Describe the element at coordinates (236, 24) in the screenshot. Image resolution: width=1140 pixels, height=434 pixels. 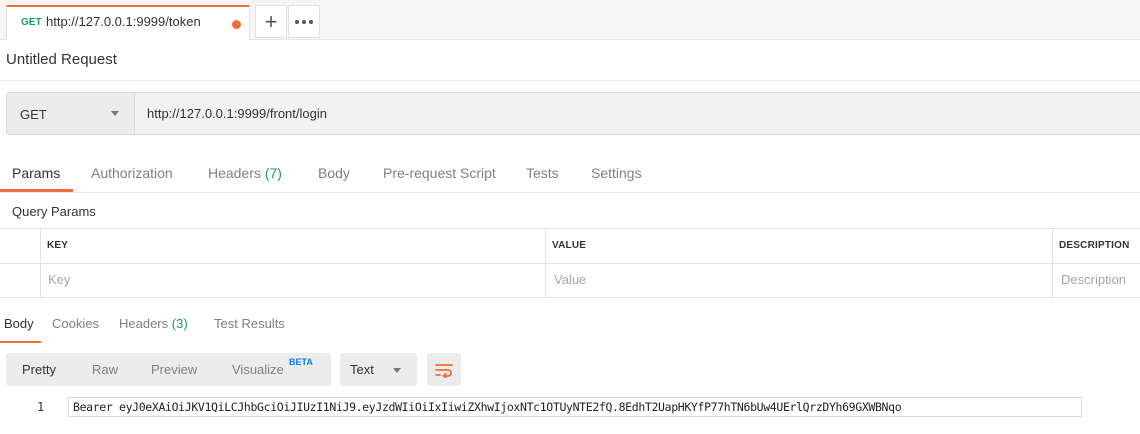
I see `unsaved-changes-dot-icon` at that location.